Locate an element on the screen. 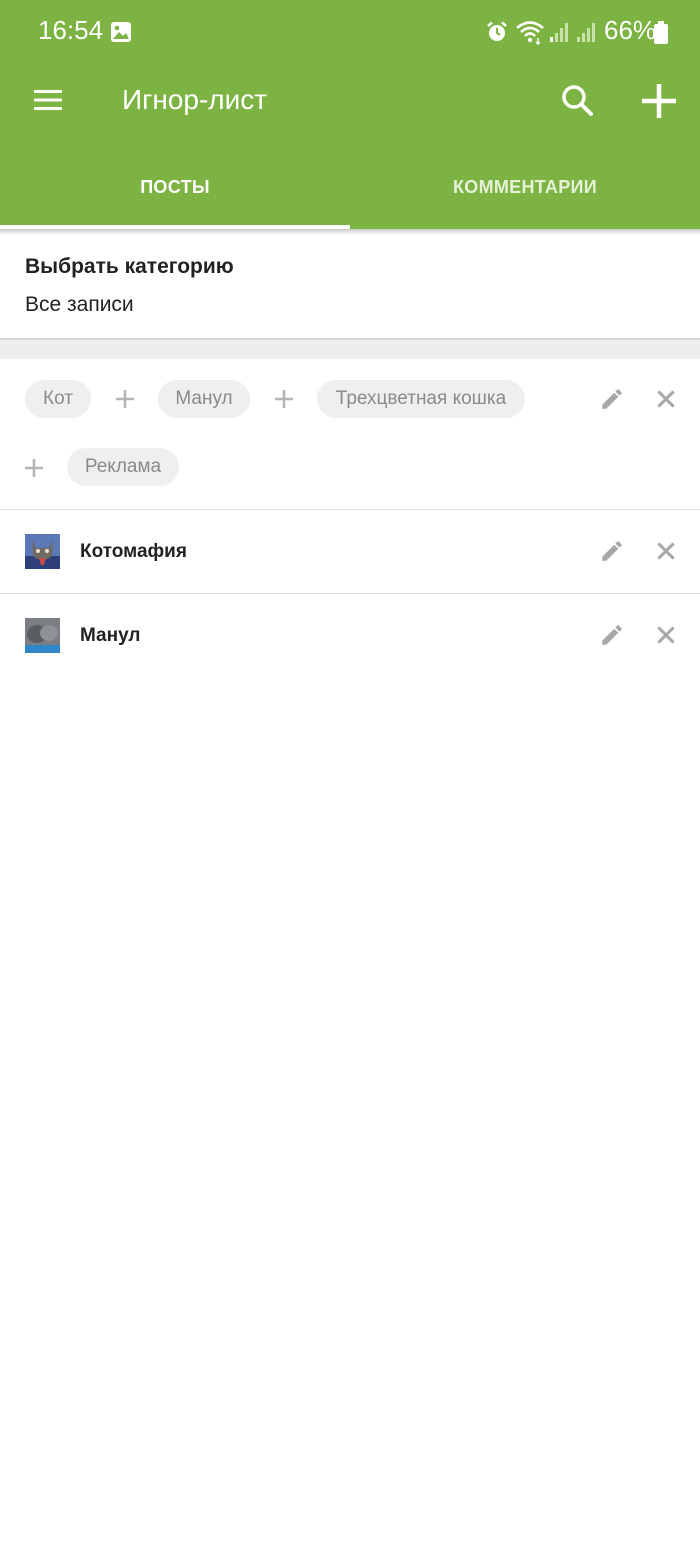 This screenshot has height=1556, width=700. community-name: Манул is located at coordinates (110, 636).